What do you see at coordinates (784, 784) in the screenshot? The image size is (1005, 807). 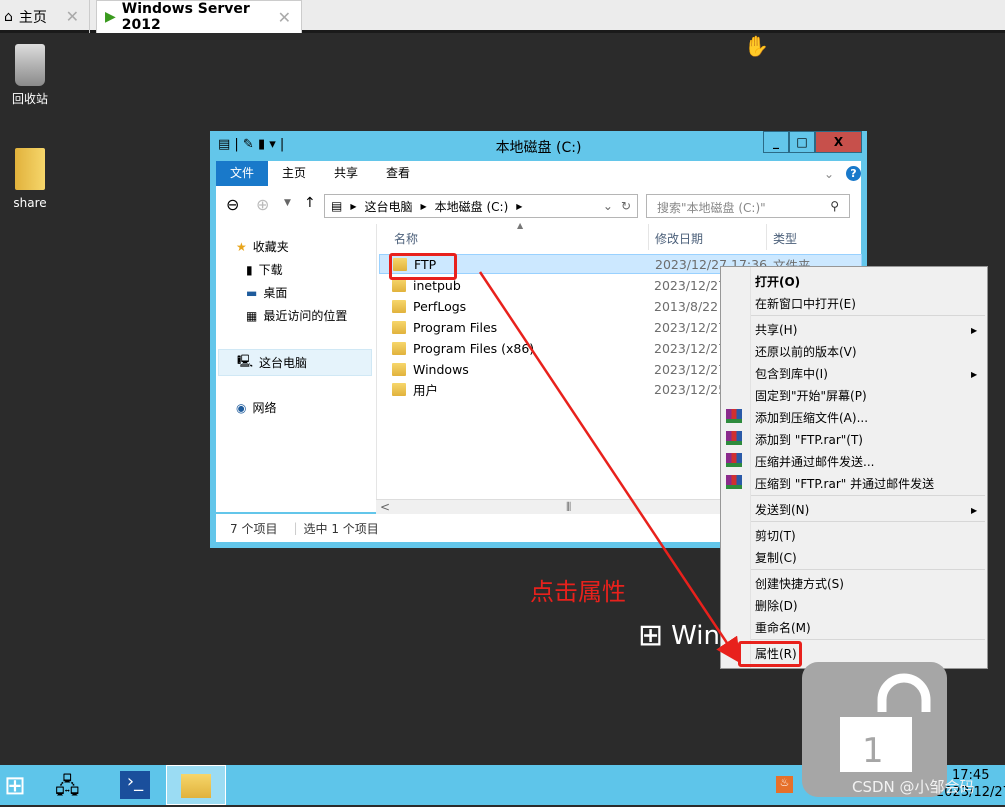 I see `tray-java-icon: ♨` at bounding box center [784, 784].